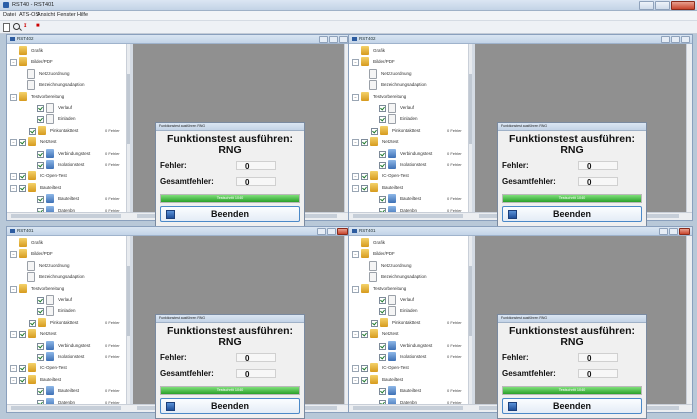 The height and width of the screenshot is (419, 697). I want to click on close-icon, so click(683, 5).